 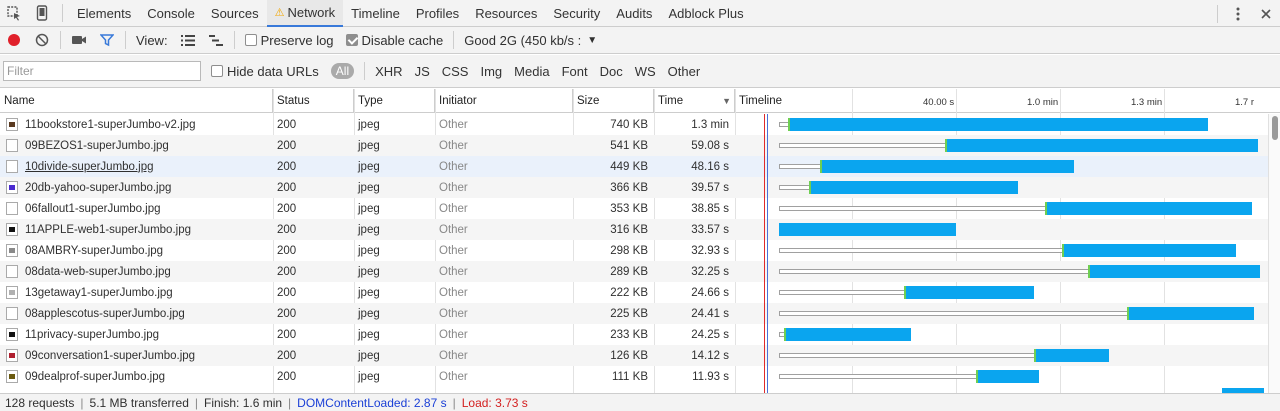 What do you see at coordinates (136, 334) in the screenshot?
I see `request-name-cell: 11privacy-superJumbo.jpg` at bounding box center [136, 334].